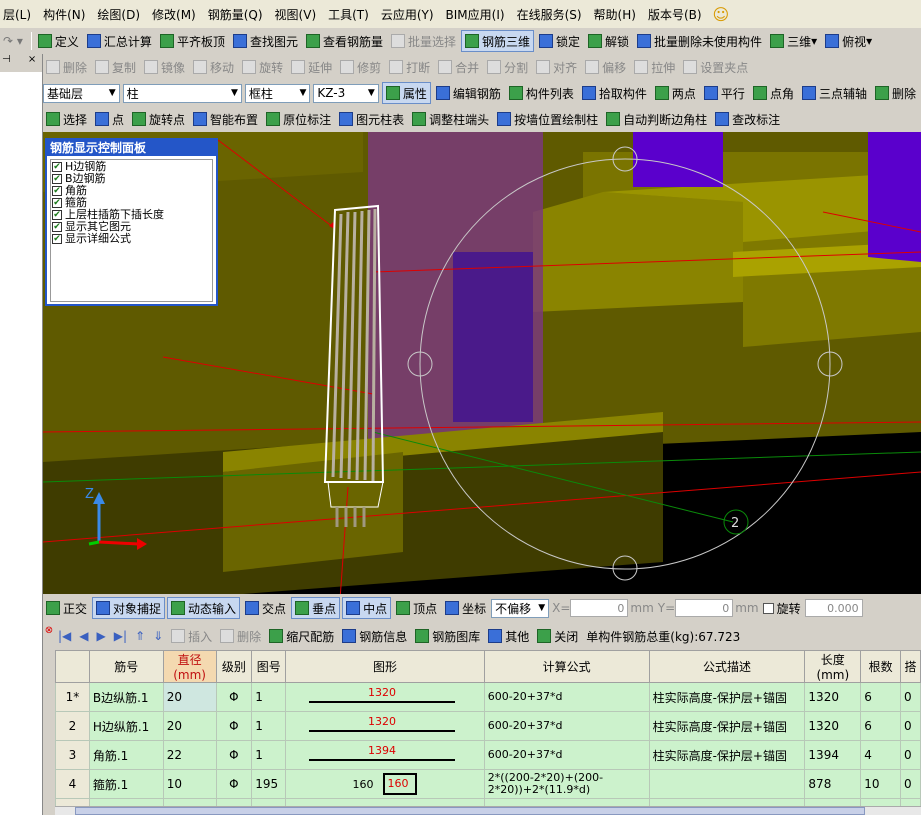 The image size is (921, 815). Describe the element at coordinates (269, 784) in the screenshot. I see `cell-figure-no: 195` at that location.